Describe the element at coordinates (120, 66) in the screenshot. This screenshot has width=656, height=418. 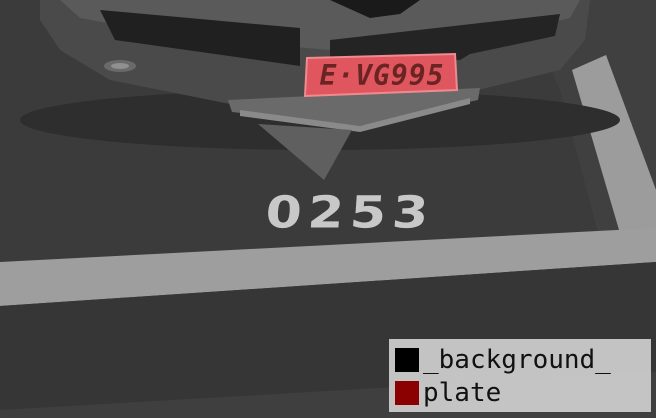
I see `fog-light-core` at that location.